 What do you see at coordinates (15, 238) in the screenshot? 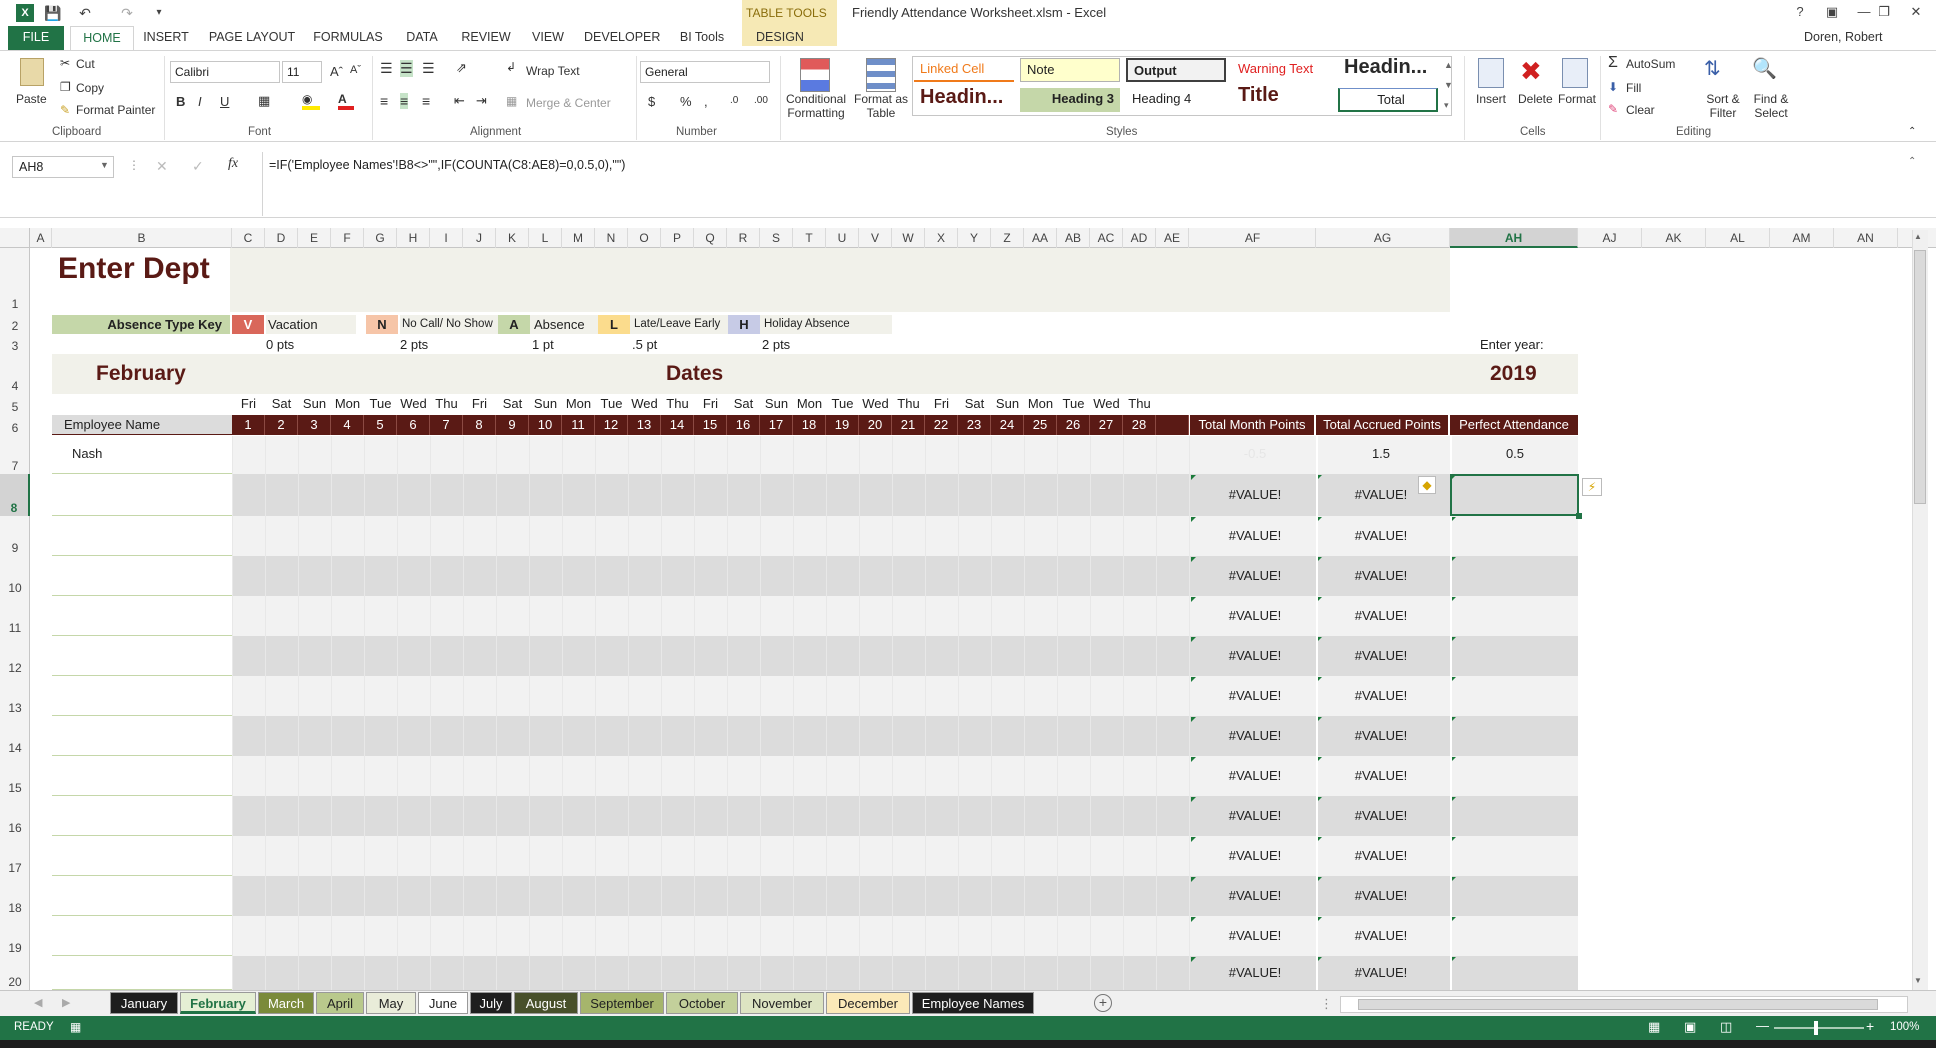
I see `select-all-corner` at bounding box center [15, 238].